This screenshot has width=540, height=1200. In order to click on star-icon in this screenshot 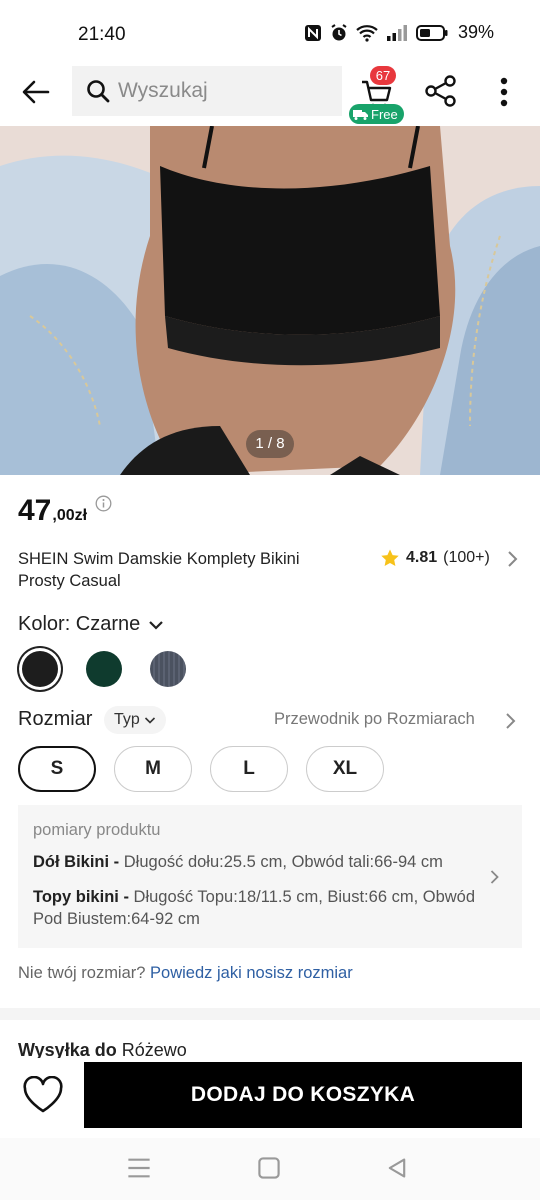, I will do `click(390, 557)`.